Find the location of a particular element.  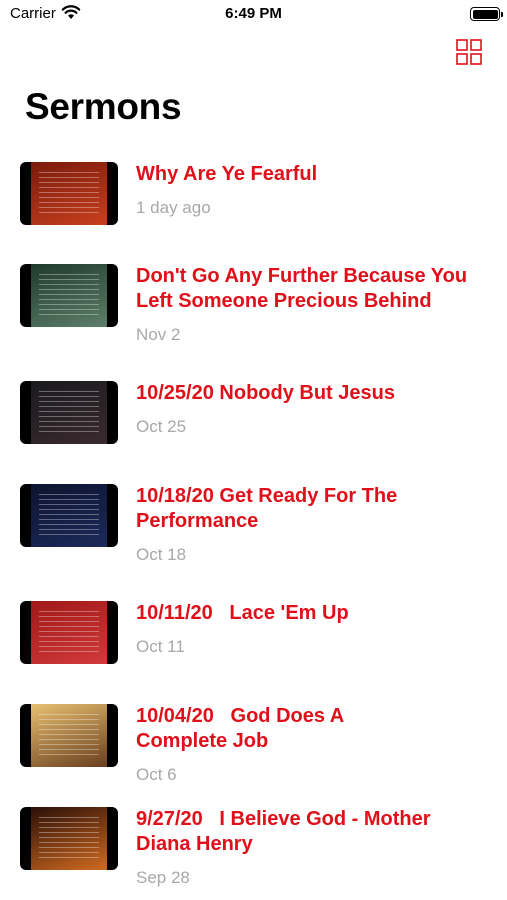

sermon-title: 10/25/20 Nobody But Jesus is located at coordinates (265, 393).